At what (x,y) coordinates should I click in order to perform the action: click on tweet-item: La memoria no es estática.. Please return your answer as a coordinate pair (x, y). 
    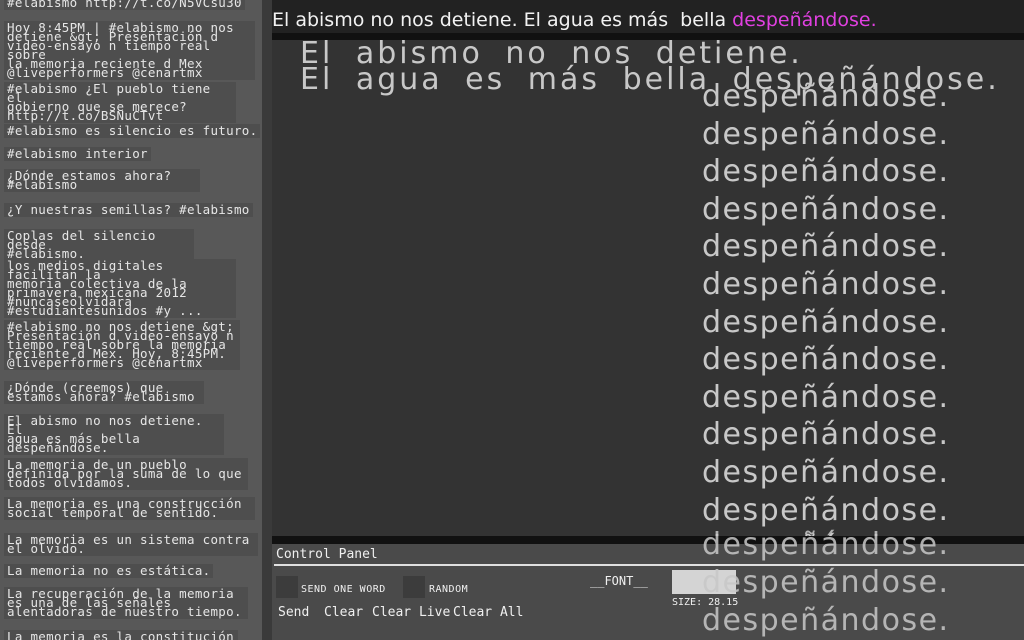
    Looking at the image, I should click on (109, 571).